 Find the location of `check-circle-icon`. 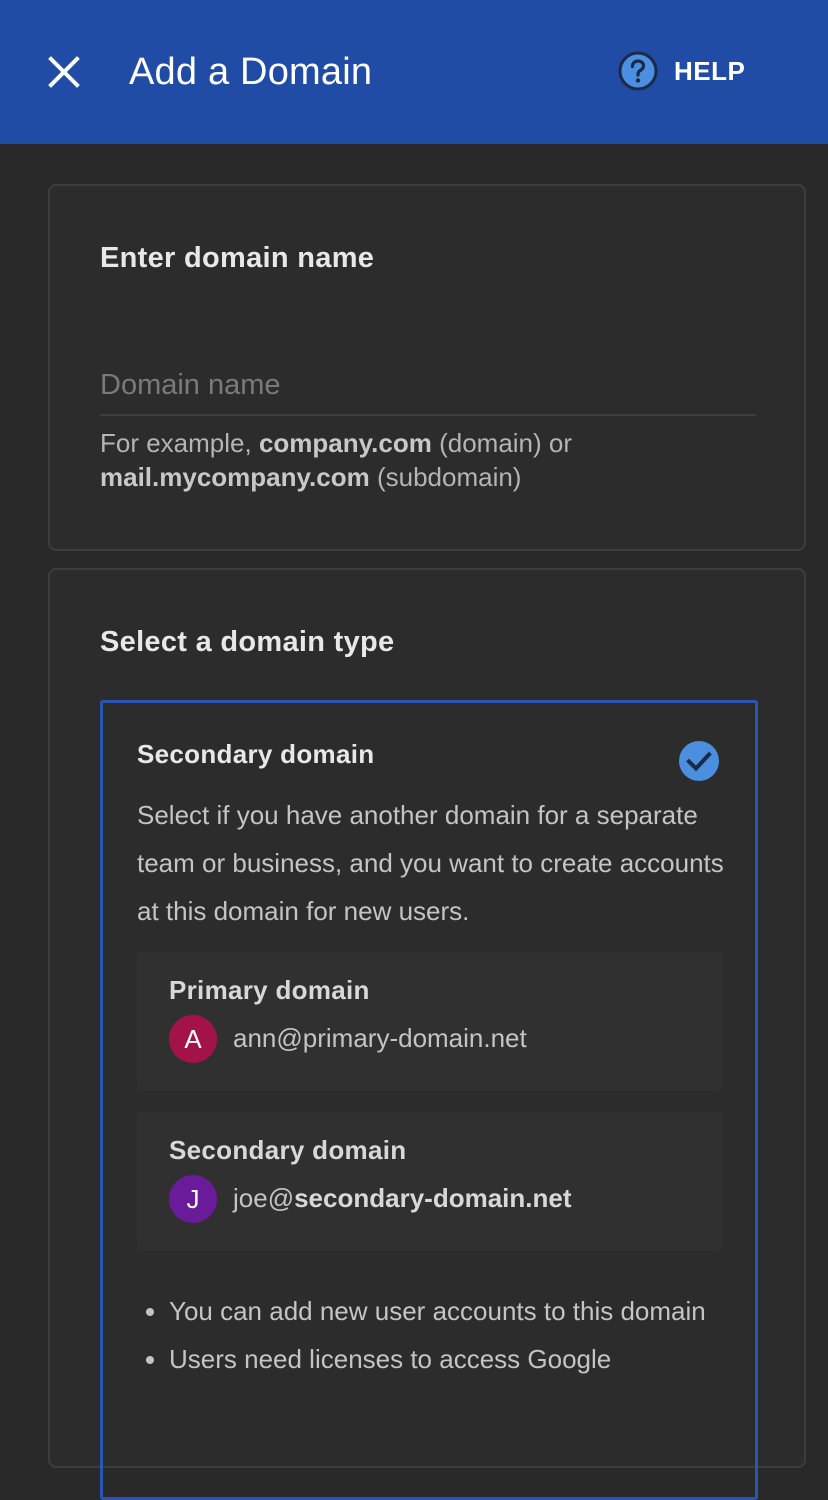

check-circle-icon is located at coordinates (699, 761).